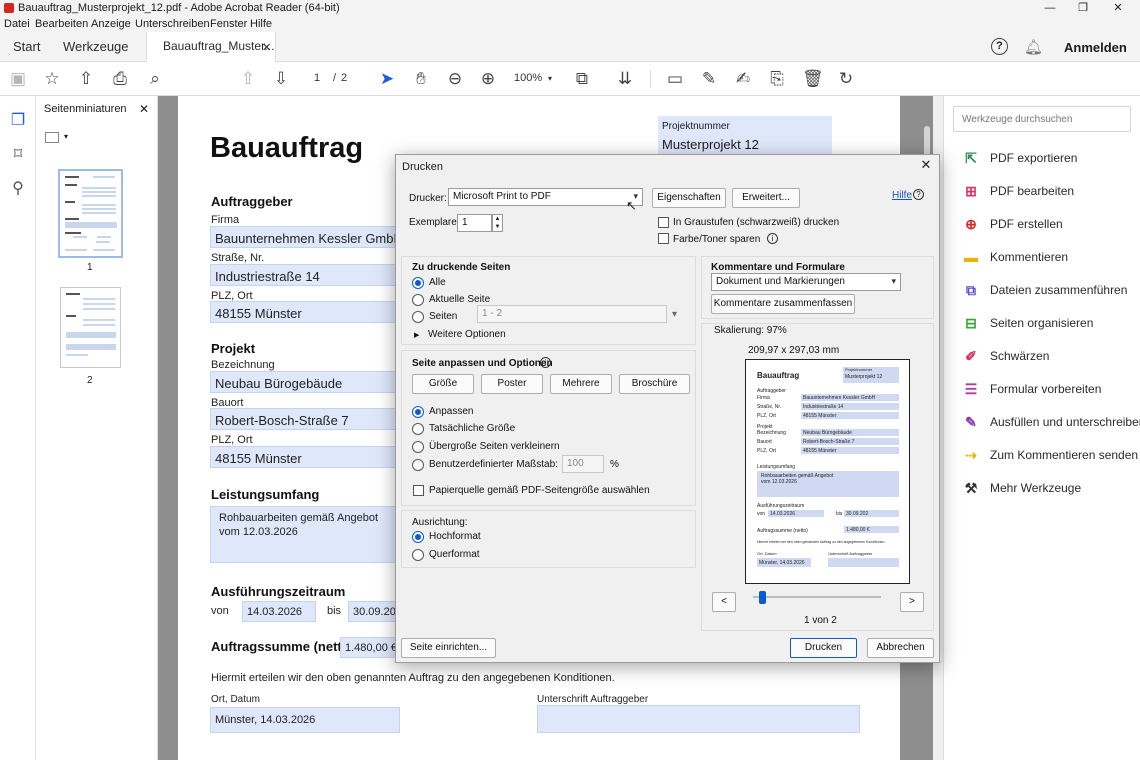  What do you see at coordinates (846, 79) in the screenshot?
I see `rotate-icon: ↻` at bounding box center [846, 79].